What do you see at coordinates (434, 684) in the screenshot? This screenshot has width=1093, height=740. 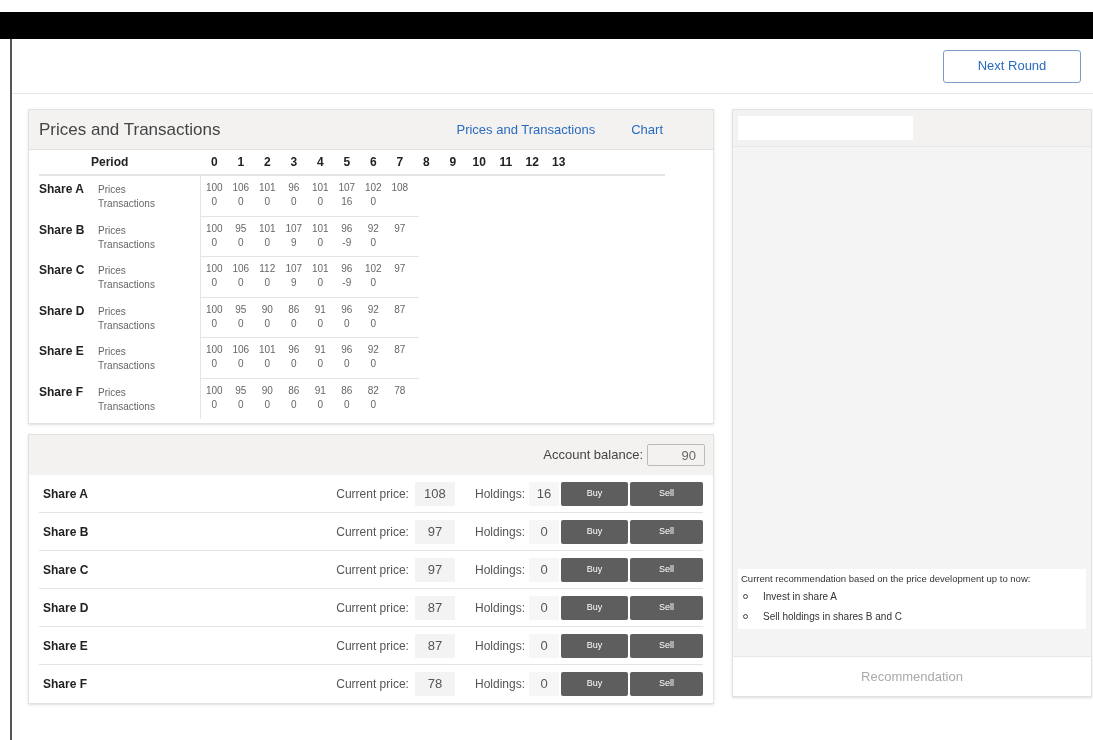 I see `current-price: 78` at bounding box center [434, 684].